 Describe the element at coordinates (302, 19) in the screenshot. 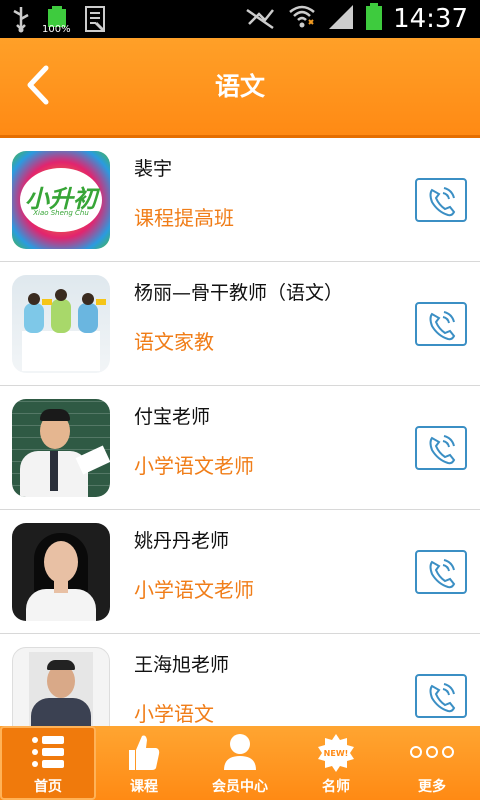

I see `wifi-icon` at that location.